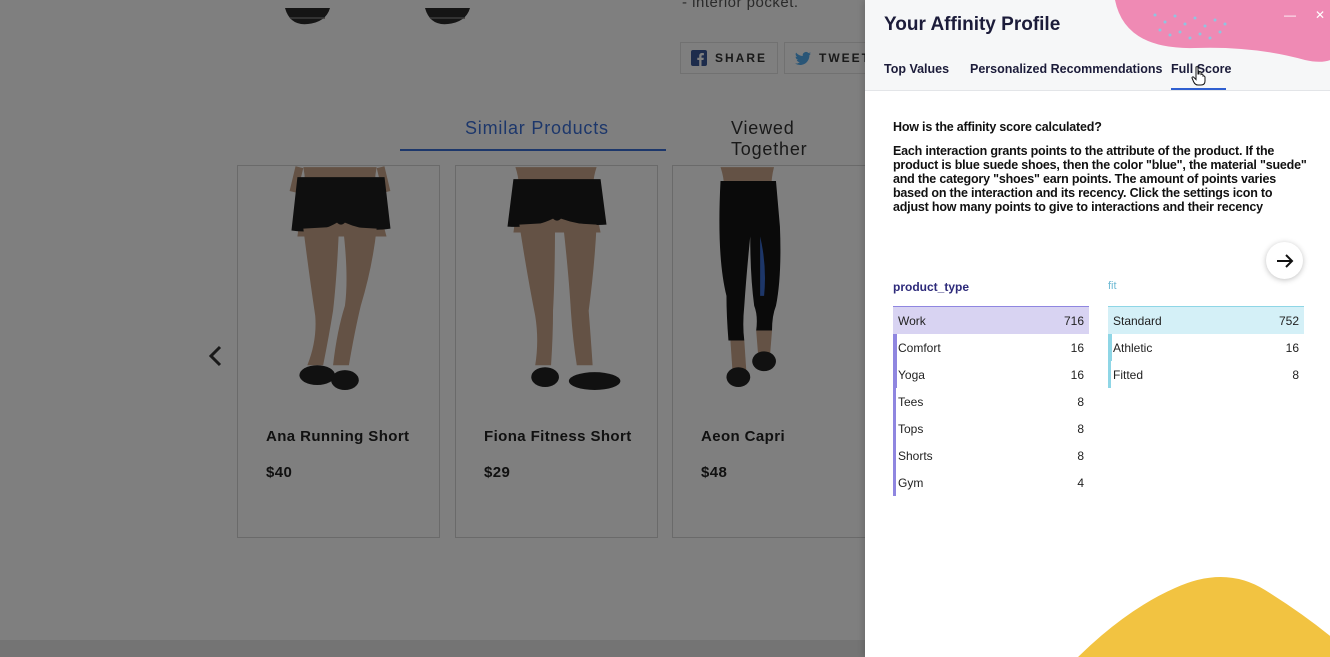 The image size is (1330, 657). I want to click on score-value: 716, so click(1073, 321).